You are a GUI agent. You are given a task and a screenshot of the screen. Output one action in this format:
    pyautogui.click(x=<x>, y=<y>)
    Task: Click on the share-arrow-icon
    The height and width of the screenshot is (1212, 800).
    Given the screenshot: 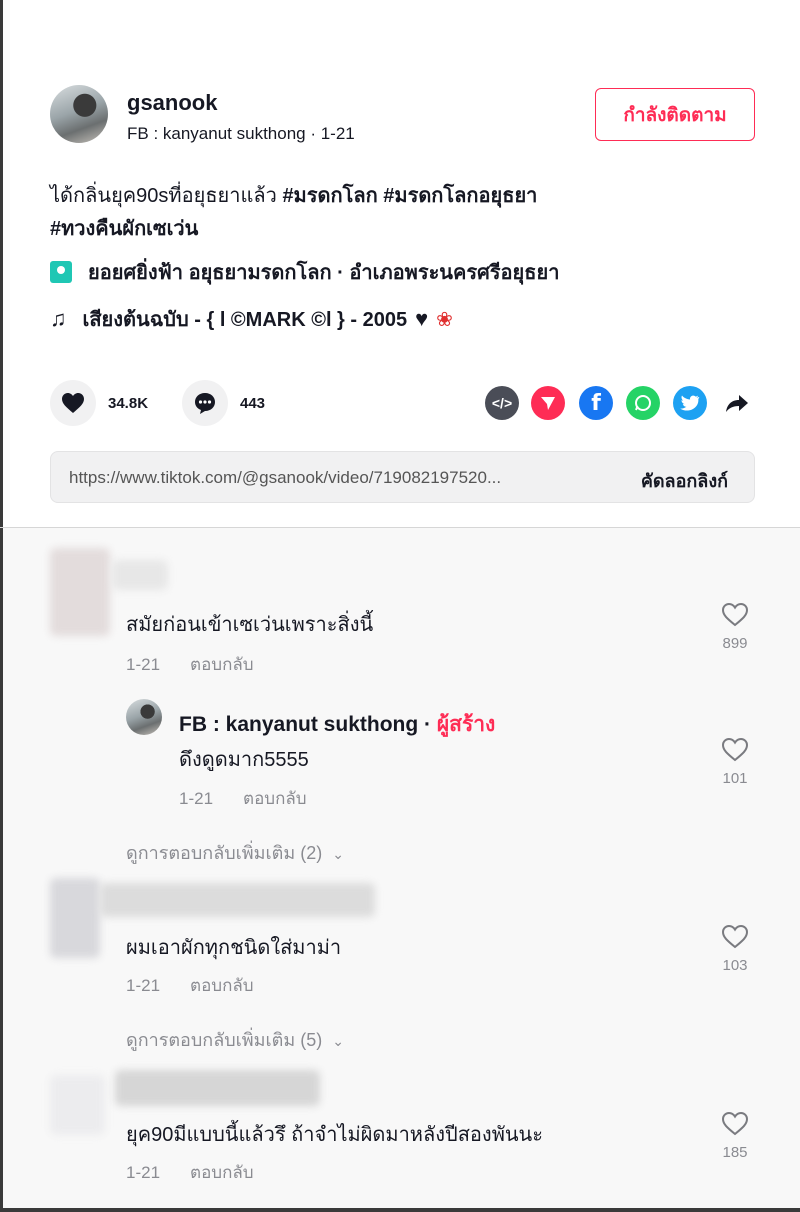 What is the action you would take?
    pyautogui.click(x=737, y=403)
    